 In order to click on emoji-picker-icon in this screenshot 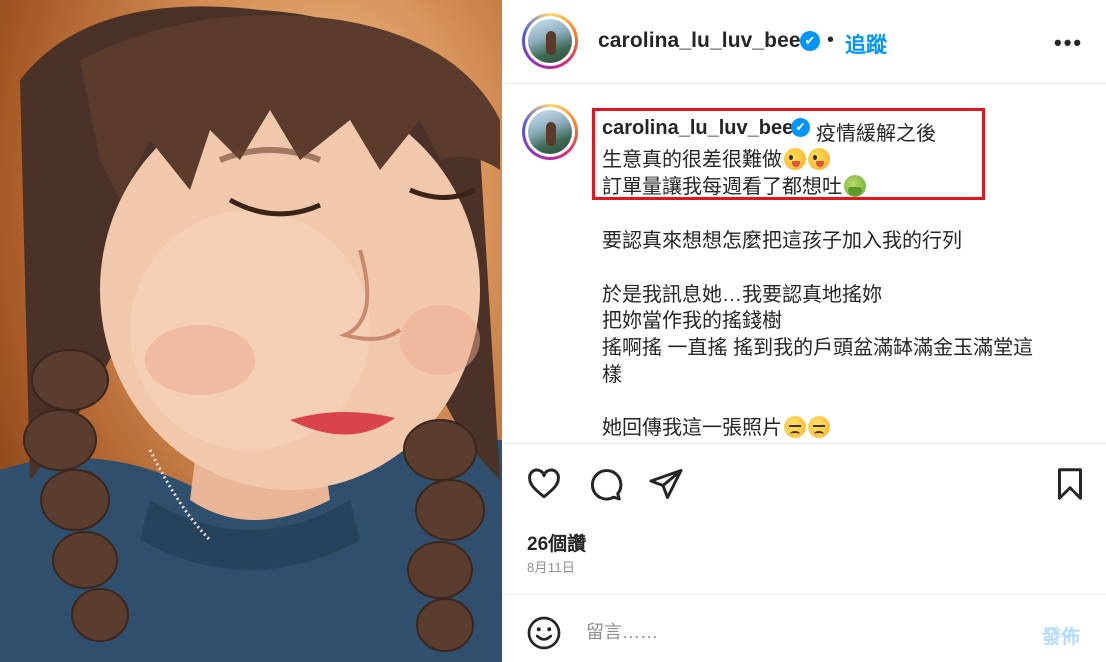, I will do `click(544, 633)`.